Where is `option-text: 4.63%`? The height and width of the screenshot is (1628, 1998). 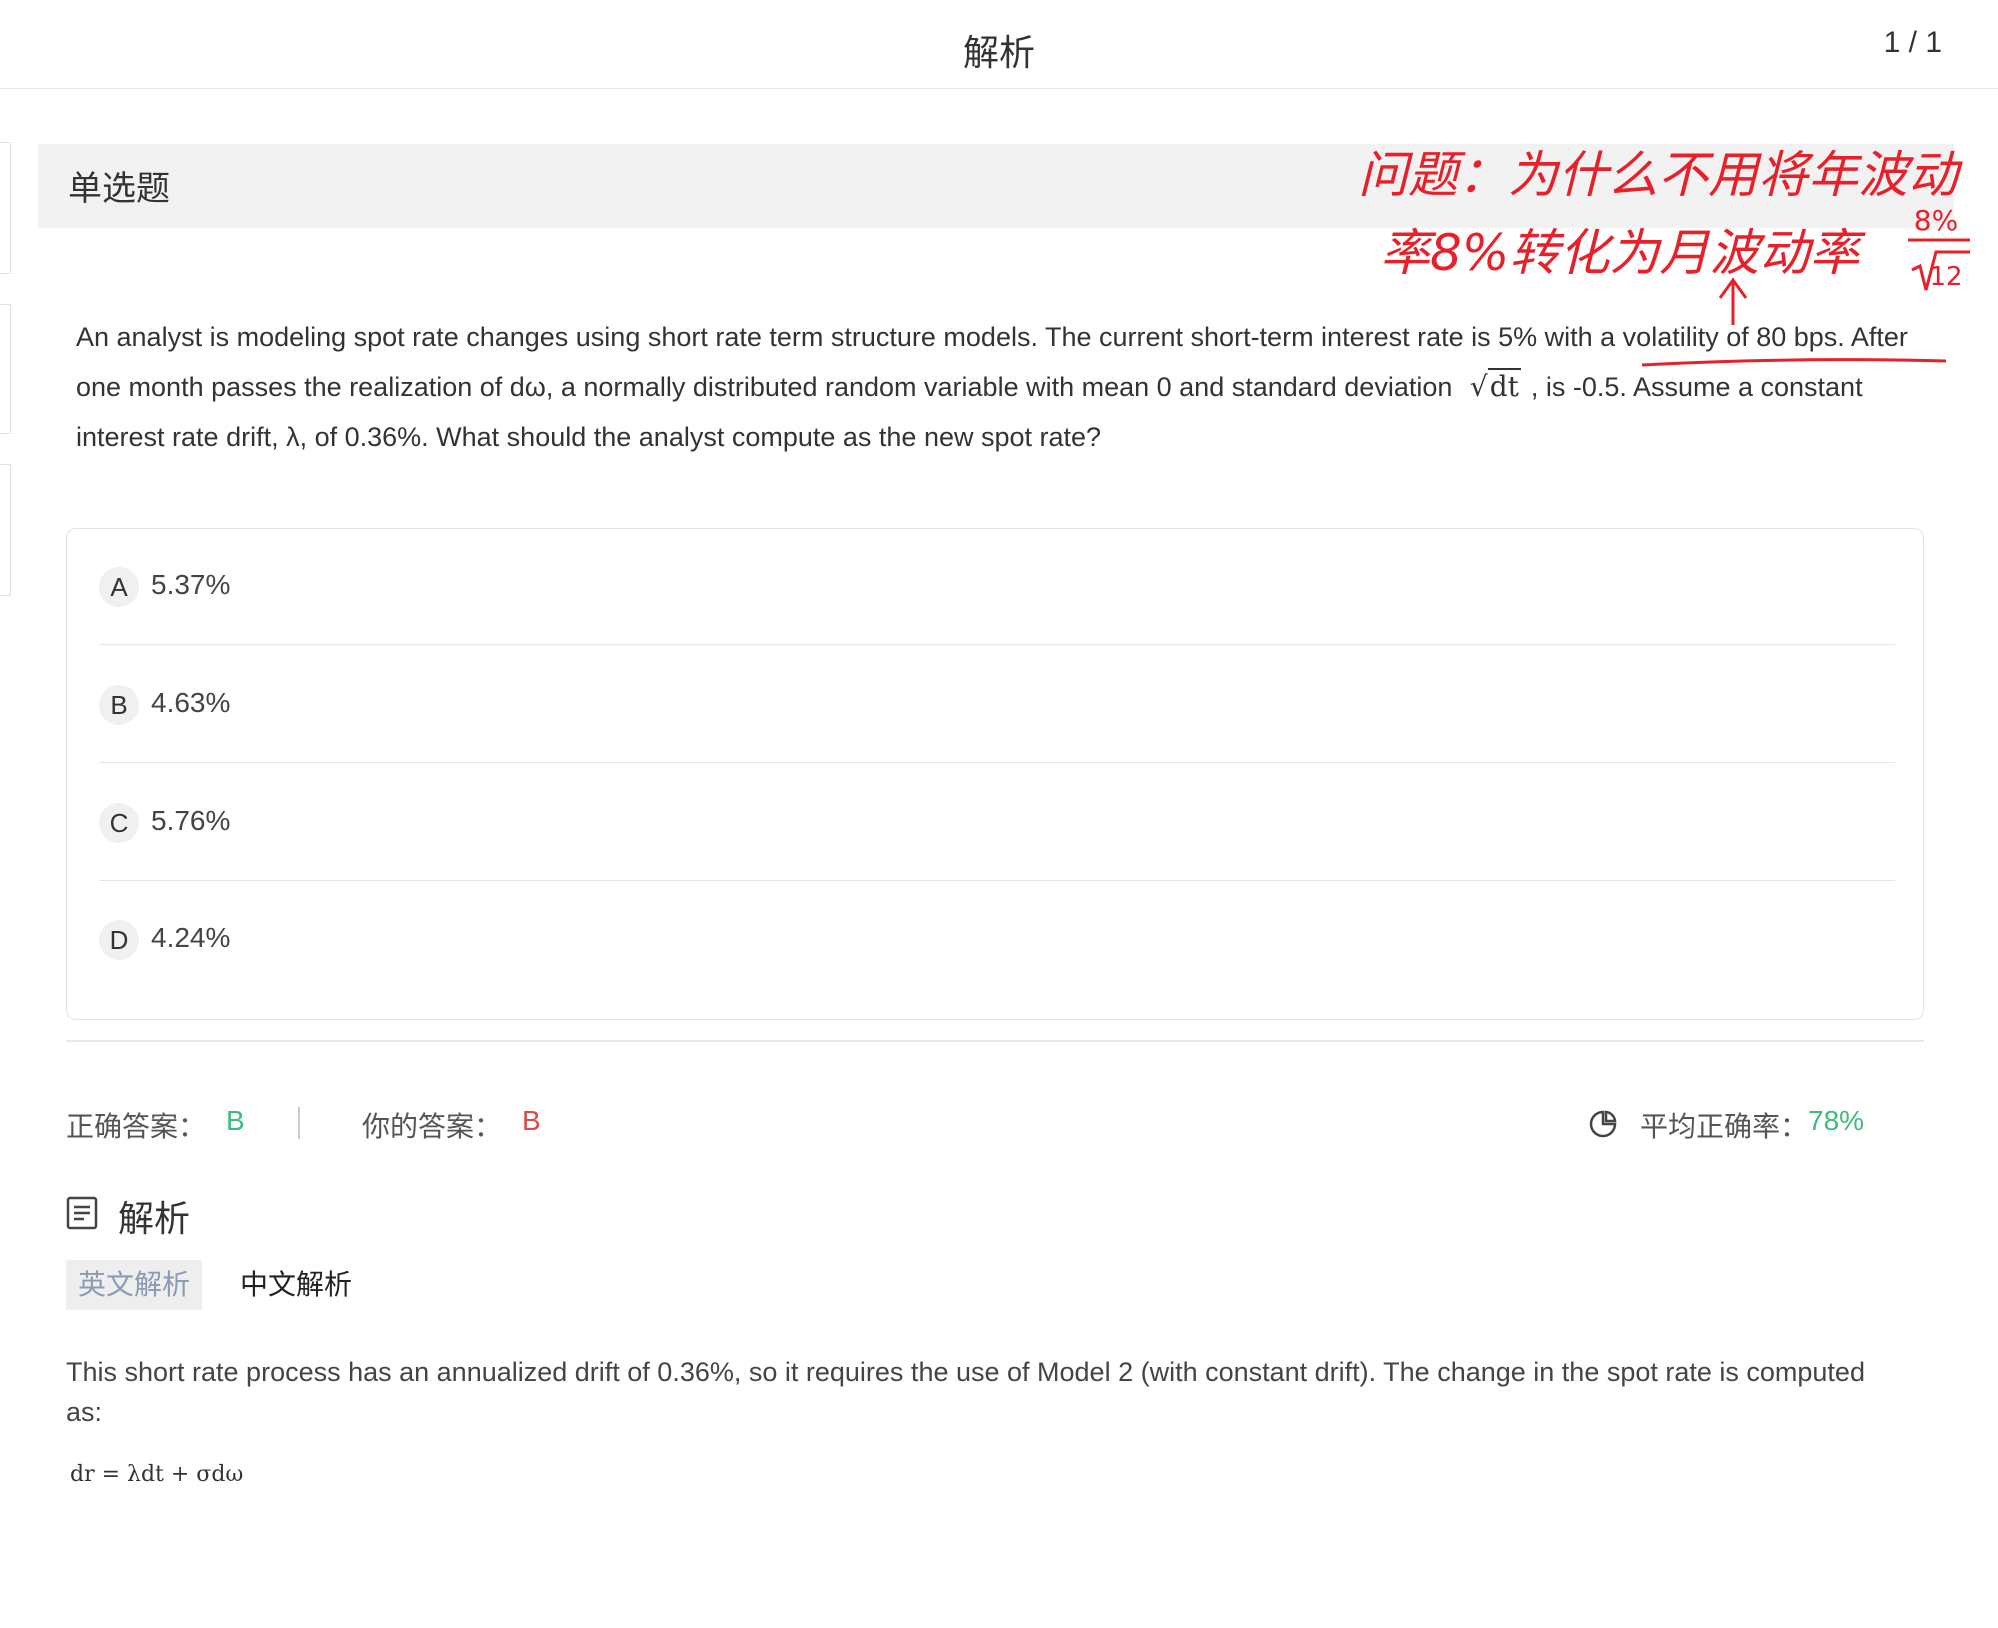
option-text: 4.63% is located at coordinates (191, 702).